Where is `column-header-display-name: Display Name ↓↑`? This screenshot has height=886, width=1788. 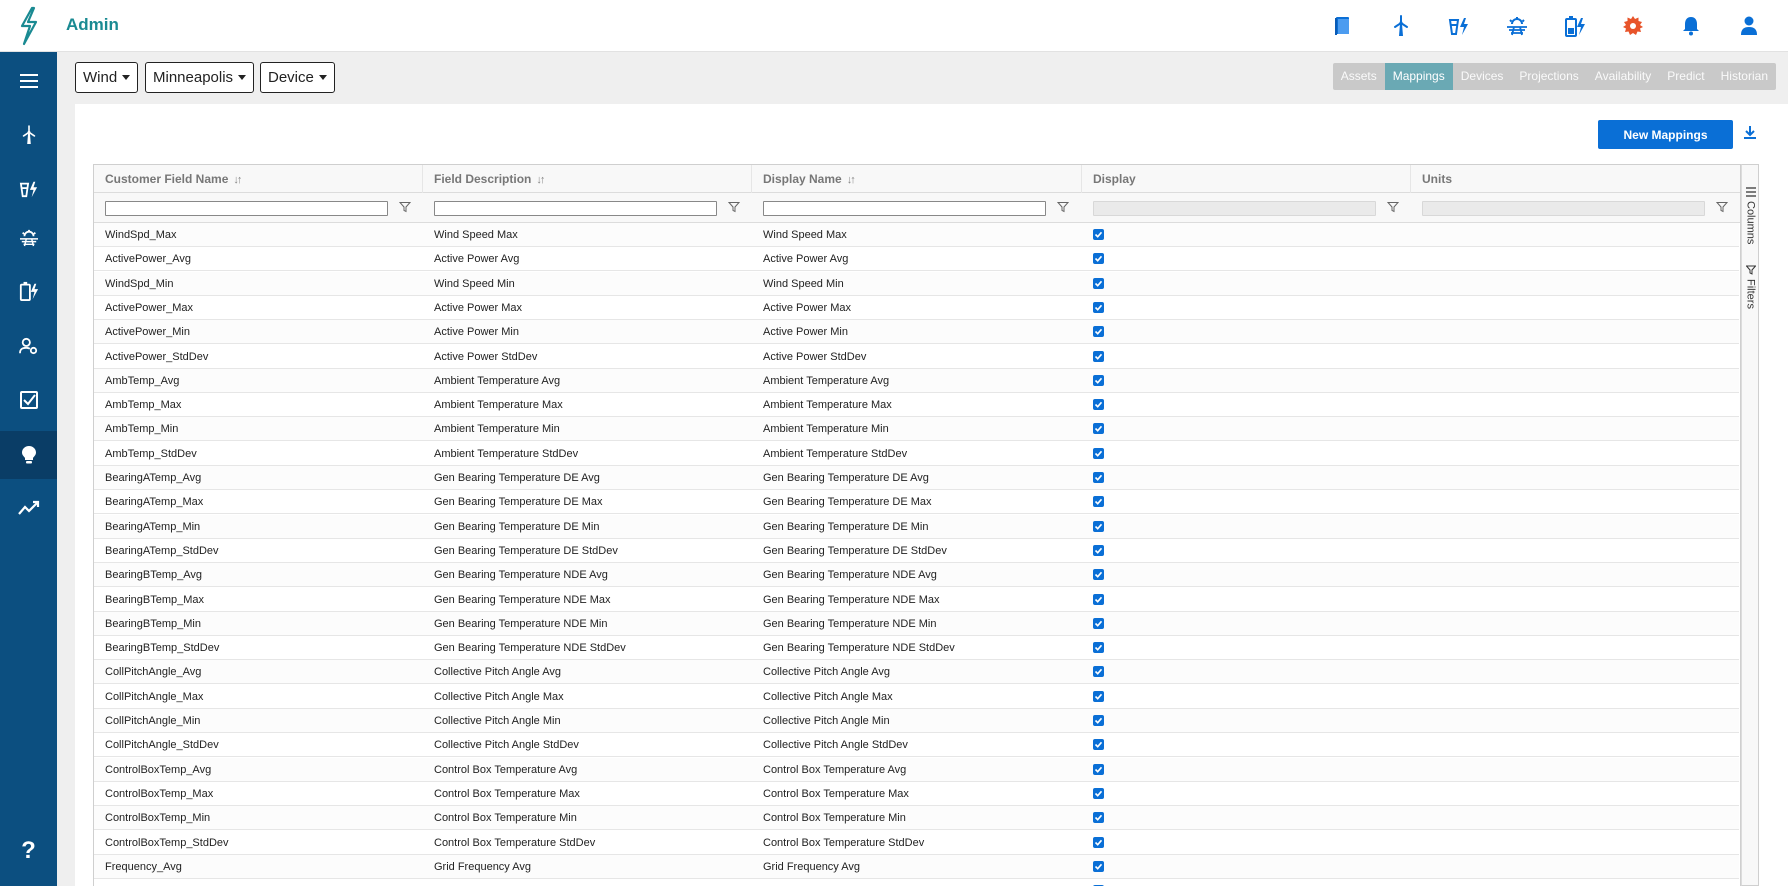
column-header-display-name: Display Name ↓↑ is located at coordinates (917, 179).